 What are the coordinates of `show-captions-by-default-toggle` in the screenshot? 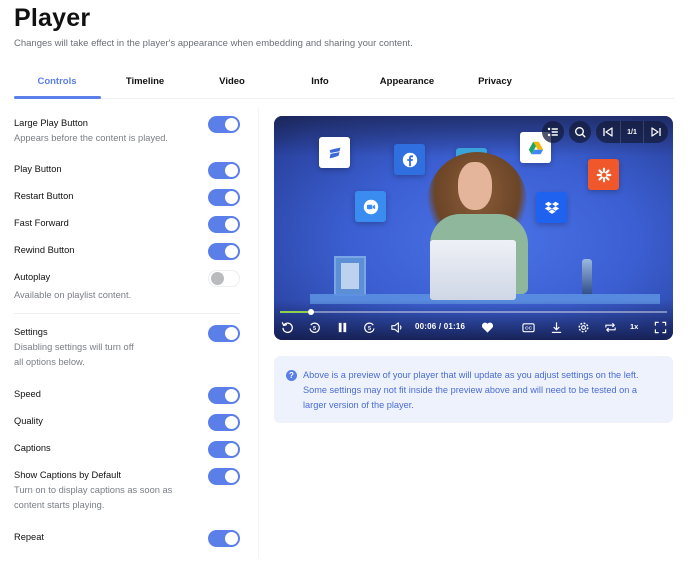 It's located at (224, 476).